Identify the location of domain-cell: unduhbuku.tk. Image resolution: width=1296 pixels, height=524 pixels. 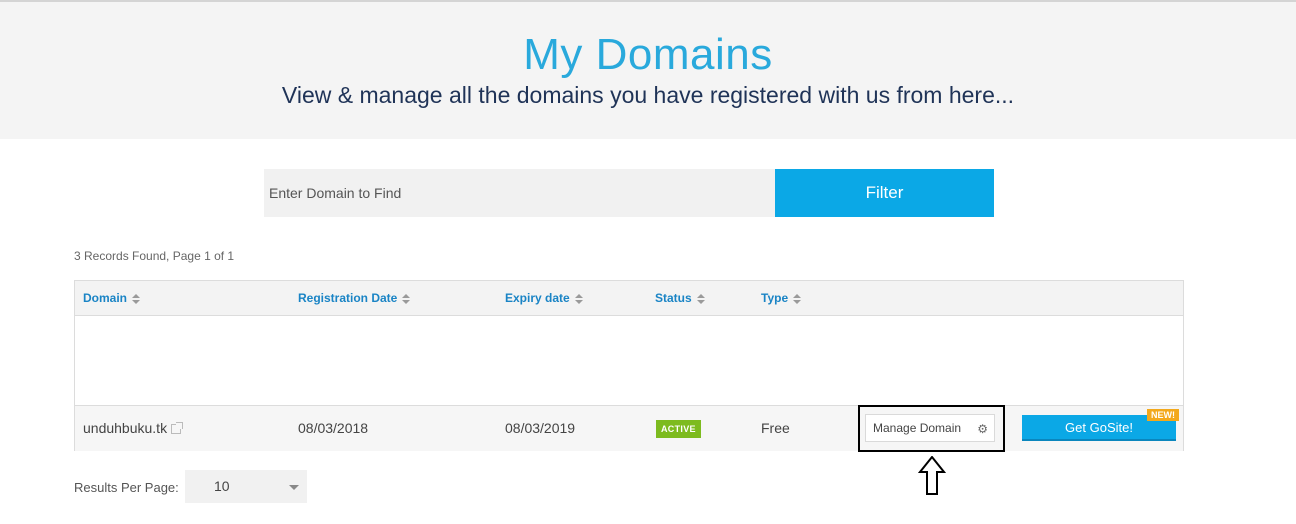
(133, 428).